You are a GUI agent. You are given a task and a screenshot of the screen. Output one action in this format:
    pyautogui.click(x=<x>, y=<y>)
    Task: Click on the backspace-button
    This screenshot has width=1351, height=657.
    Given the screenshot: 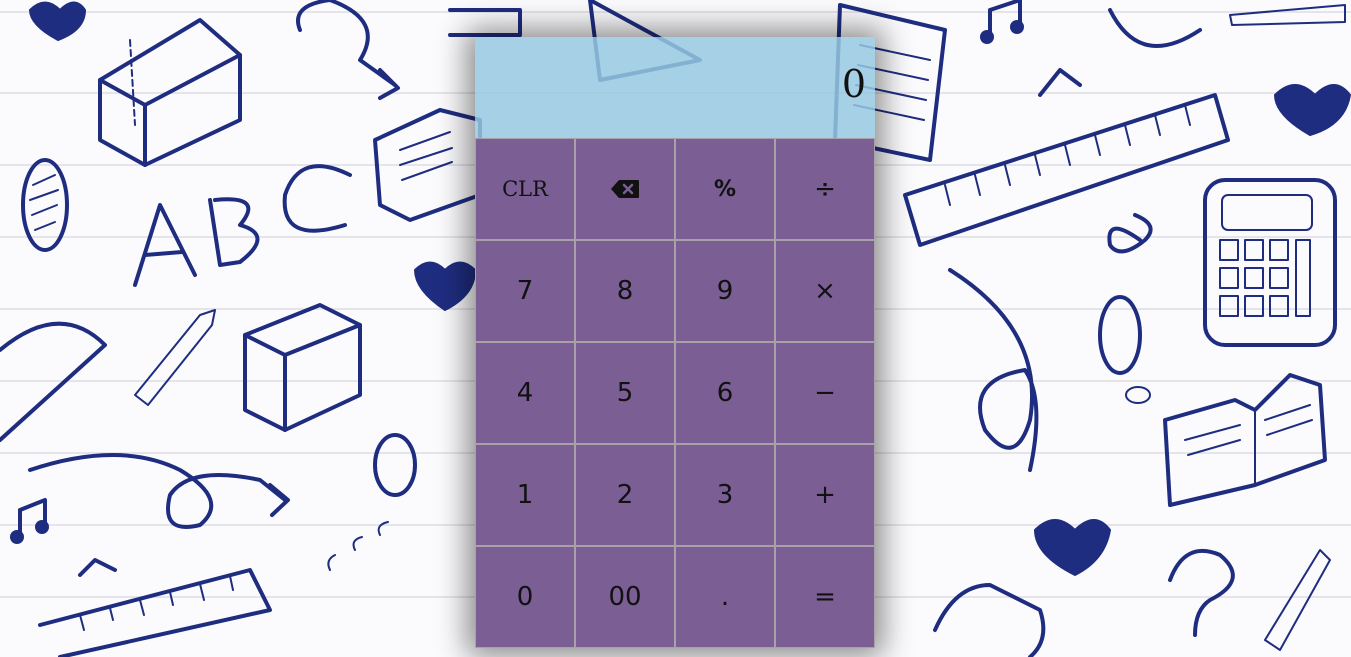 What is the action you would take?
    pyautogui.click(x=625, y=189)
    